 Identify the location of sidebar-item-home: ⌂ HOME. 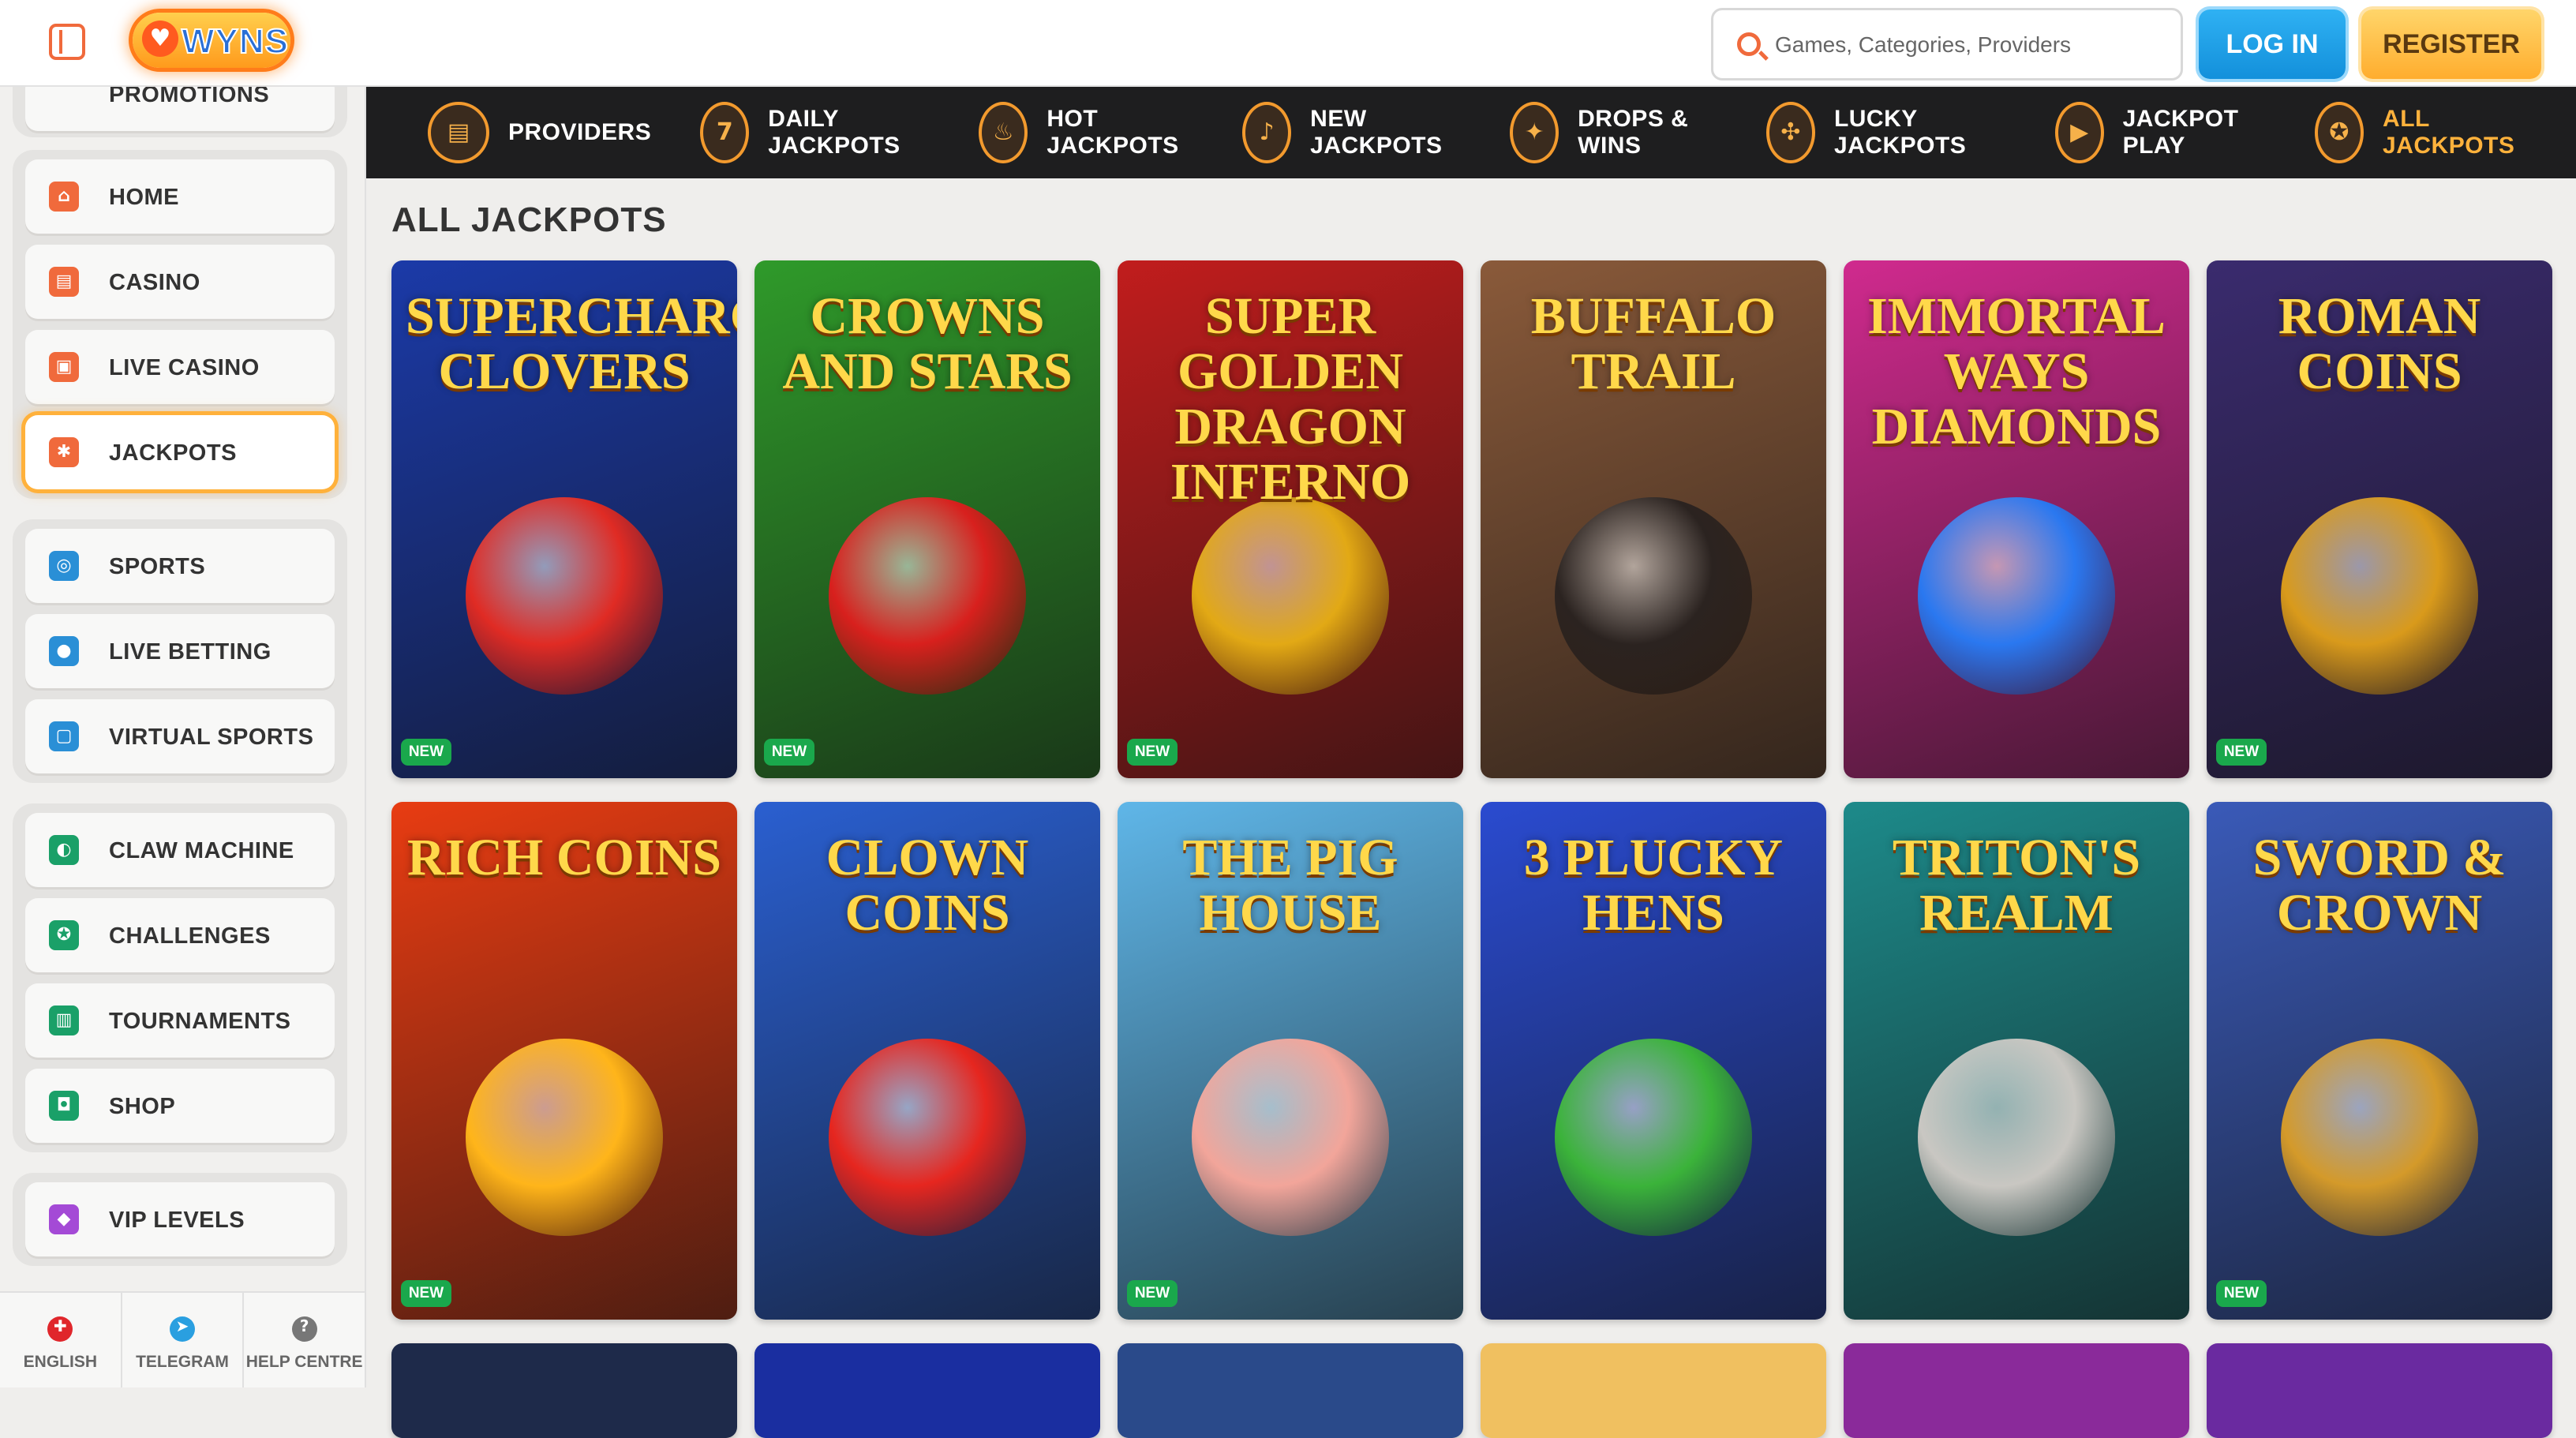
(180, 196).